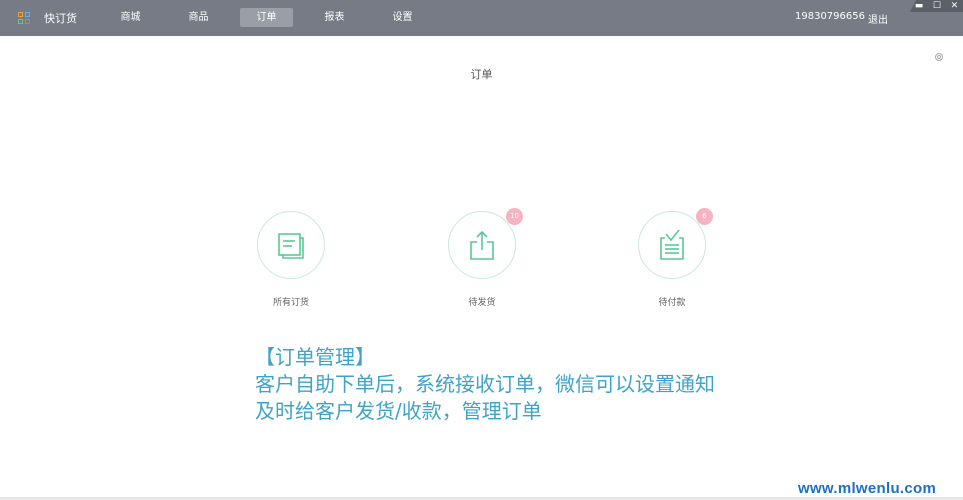 Image resolution: width=963 pixels, height=500 pixels. I want to click on main-nav: 商城 商品 订单 报表 设置, so click(274, 18).